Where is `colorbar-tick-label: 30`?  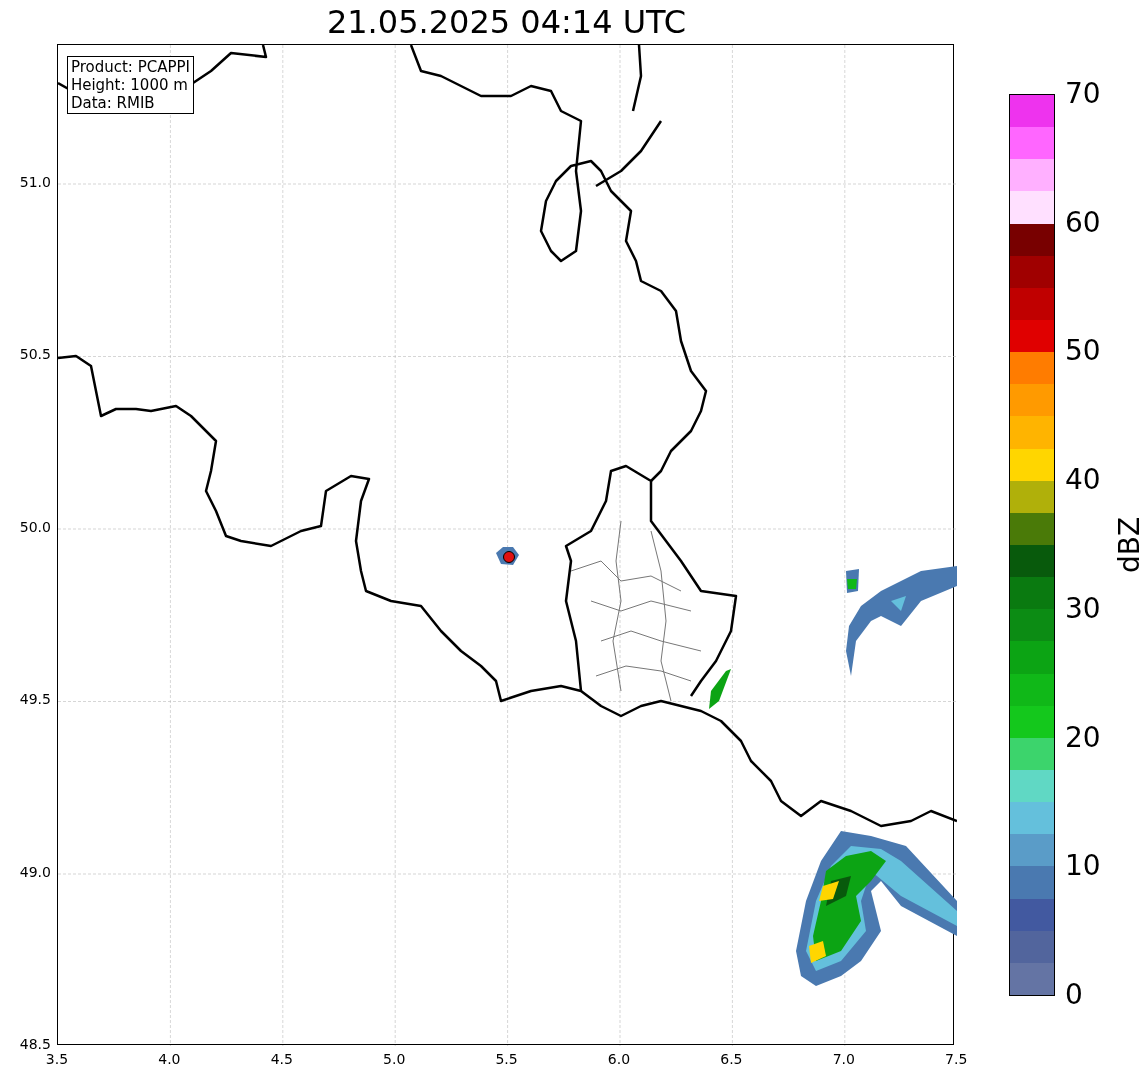 colorbar-tick-label: 30 is located at coordinates (1083, 608).